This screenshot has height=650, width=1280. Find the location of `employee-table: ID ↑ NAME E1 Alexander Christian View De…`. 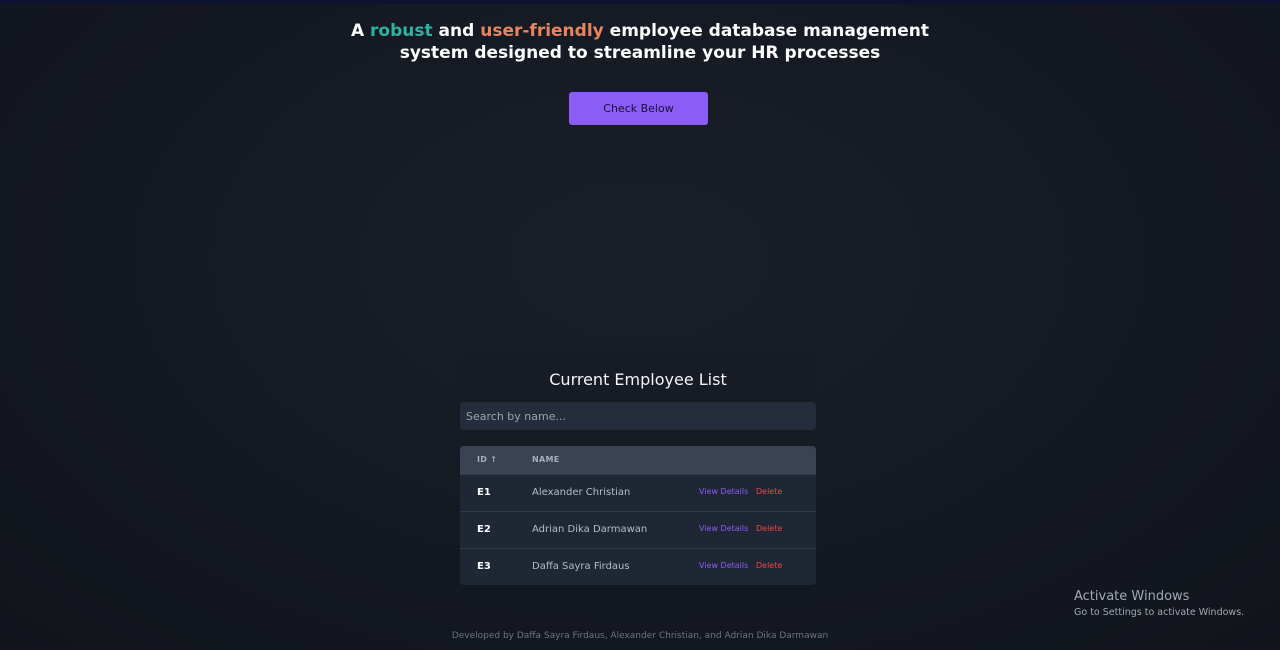

employee-table: ID ↑ NAME E1 Alexander Christian View De… is located at coordinates (638, 515).